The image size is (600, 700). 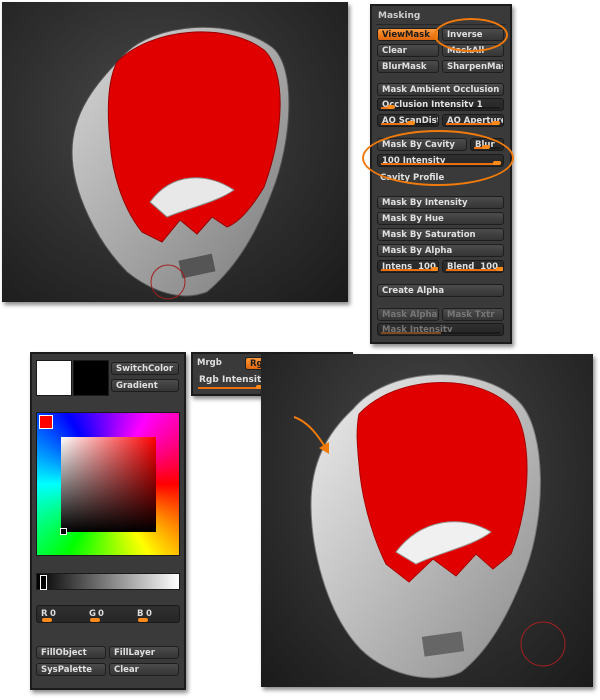 I want to click on saturation-brightness-square, so click(x=108, y=484).